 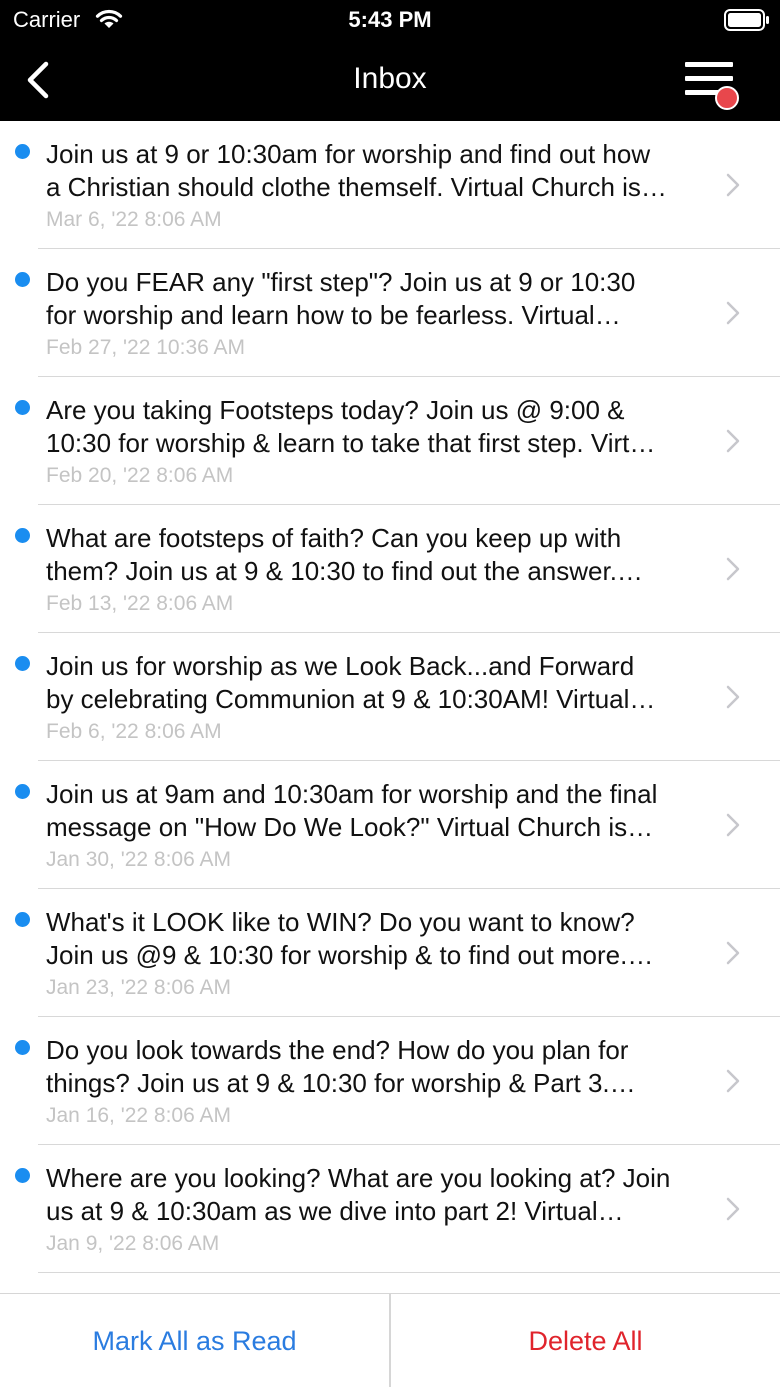 What do you see at coordinates (145, 347) in the screenshot?
I see `message-date: Feb 27, '22 10:36 AM` at bounding box center [145, 347].